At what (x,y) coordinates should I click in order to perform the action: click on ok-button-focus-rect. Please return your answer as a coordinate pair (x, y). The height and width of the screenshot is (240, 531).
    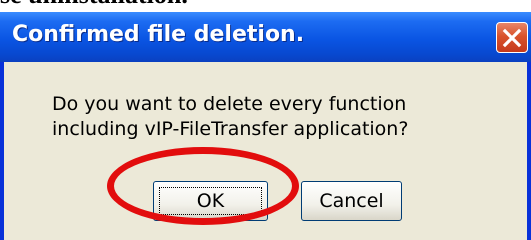
    Looking at the image, I should click on (210, 201).